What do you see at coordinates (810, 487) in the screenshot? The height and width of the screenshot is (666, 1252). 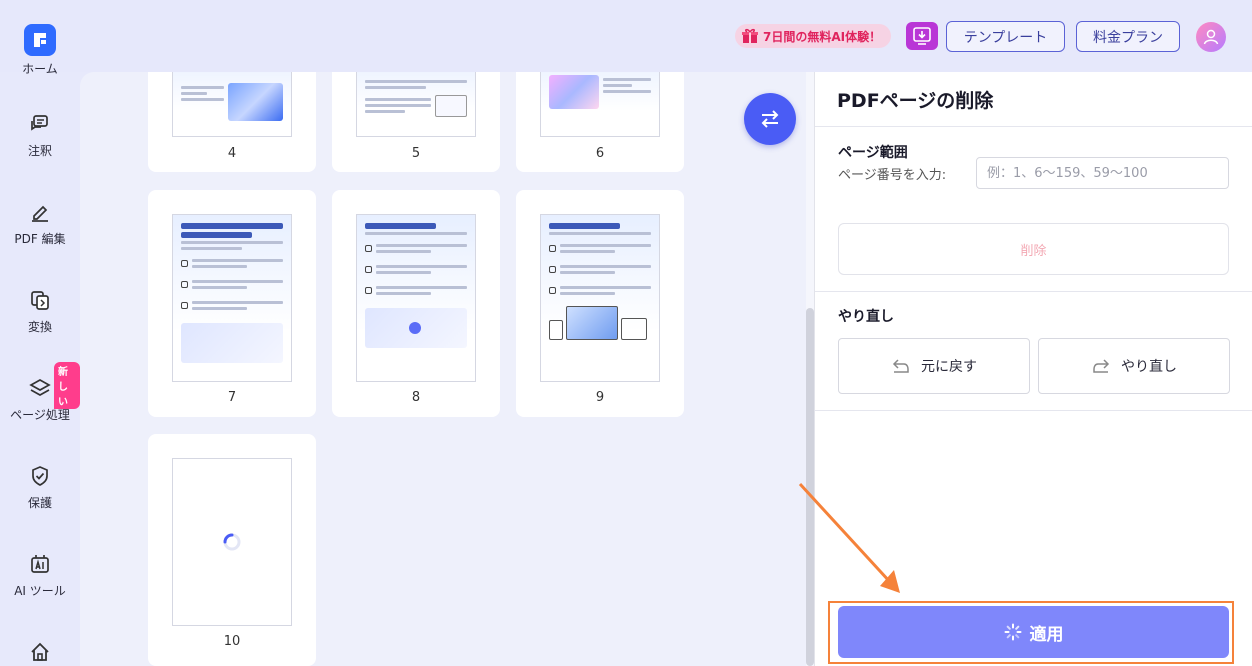 I see `scrollbar-thumb` at bounding box center [810, 487].